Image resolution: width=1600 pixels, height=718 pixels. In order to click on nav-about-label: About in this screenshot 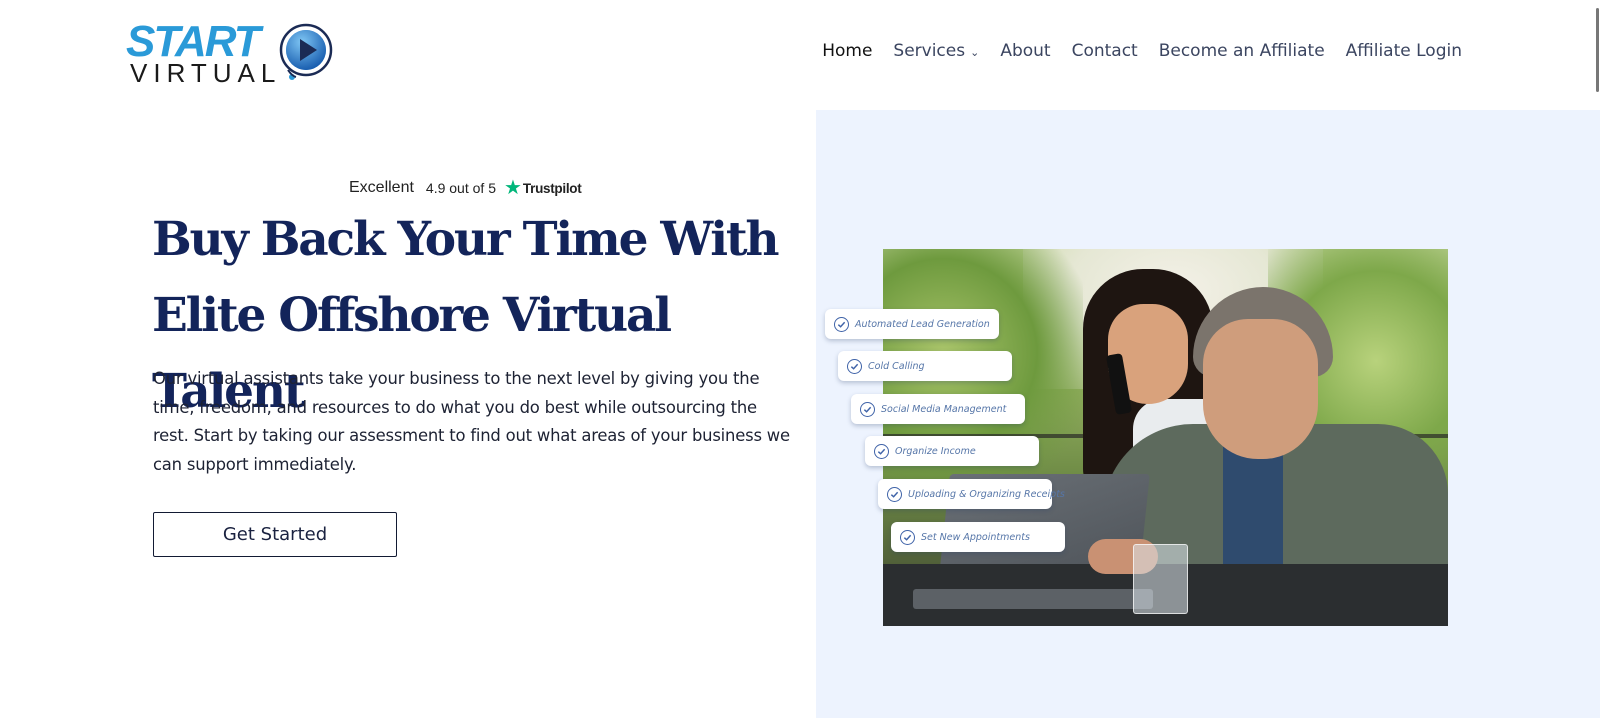, I will do `click(1025, 51)`.